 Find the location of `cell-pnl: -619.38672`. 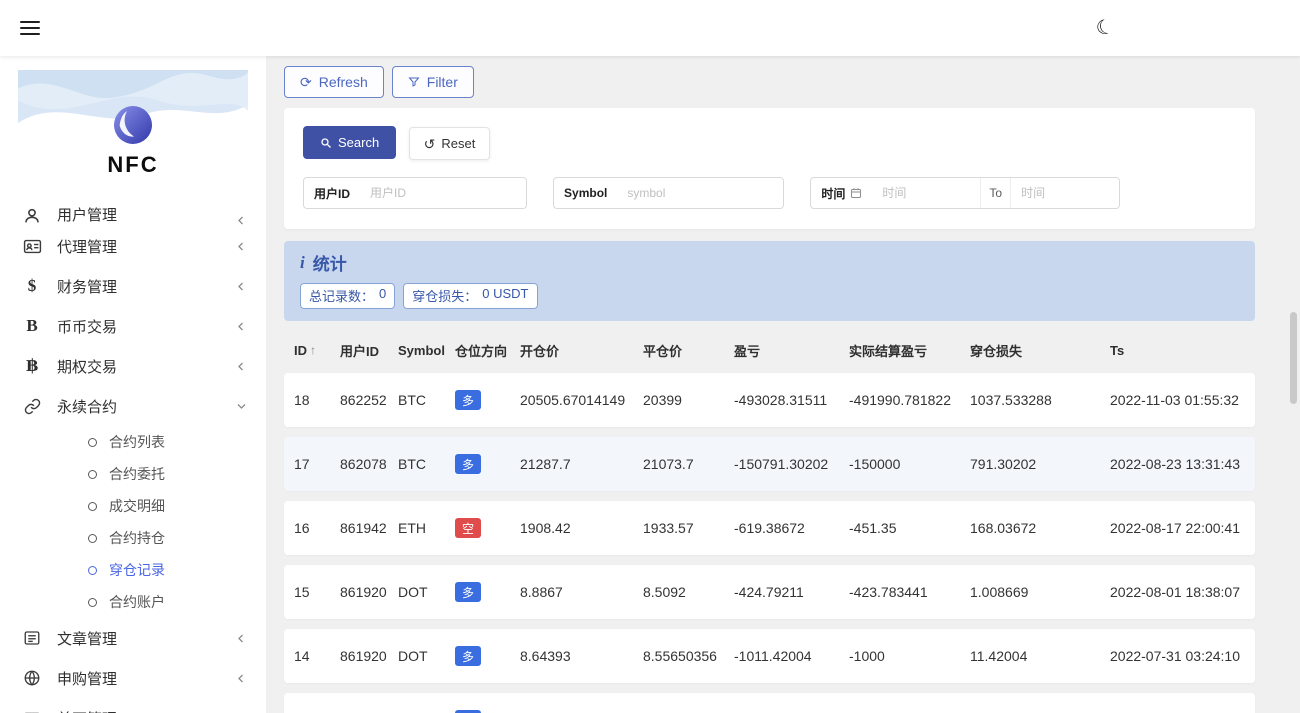

cell-pnl: -619.38672 is located at coordinates (769, 528).